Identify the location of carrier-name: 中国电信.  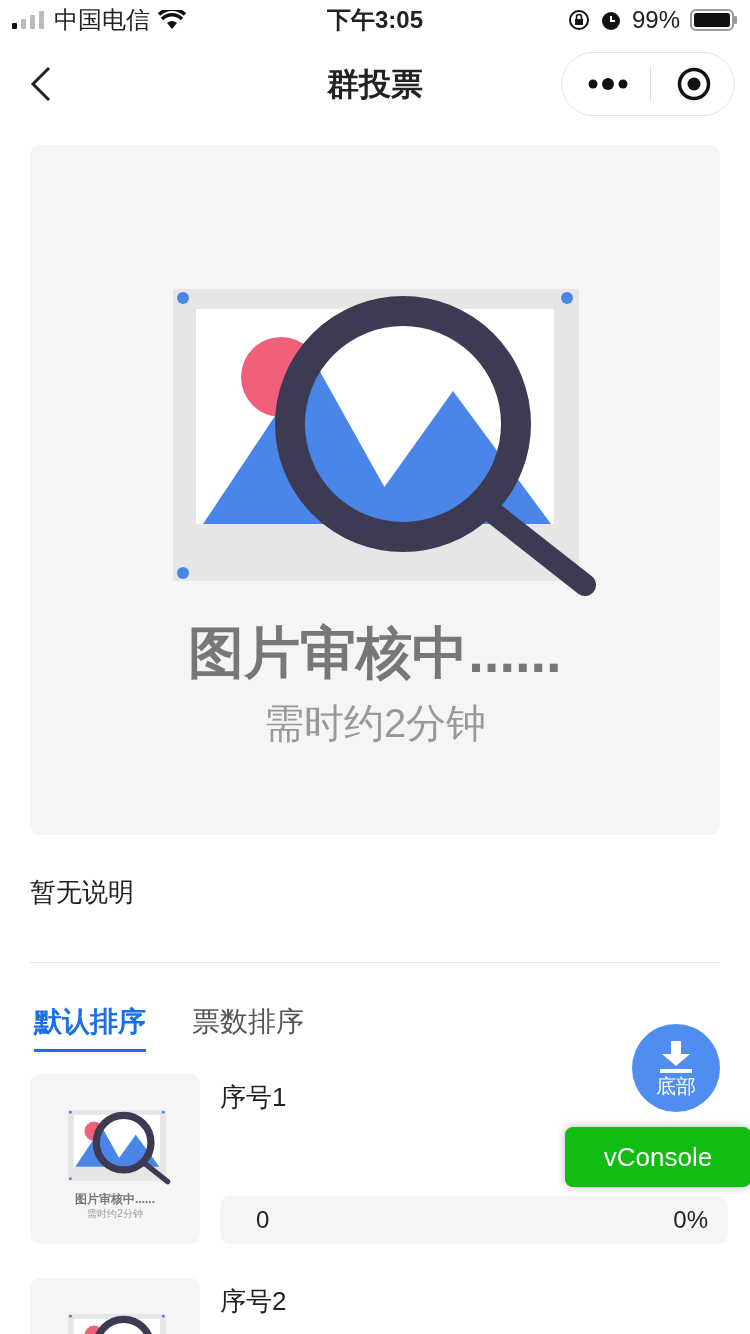
(102, 20).